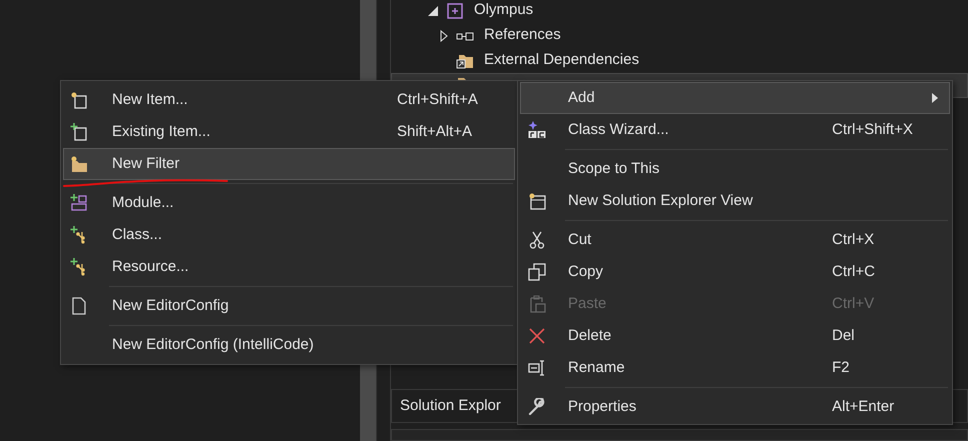 This screenshot has width=968, height=441. What do you see at coordinates (289, 100) in the screenshot?
I see `menu-item: New Item... Ctrl+Shift+A` at bounding box center [289, 100].